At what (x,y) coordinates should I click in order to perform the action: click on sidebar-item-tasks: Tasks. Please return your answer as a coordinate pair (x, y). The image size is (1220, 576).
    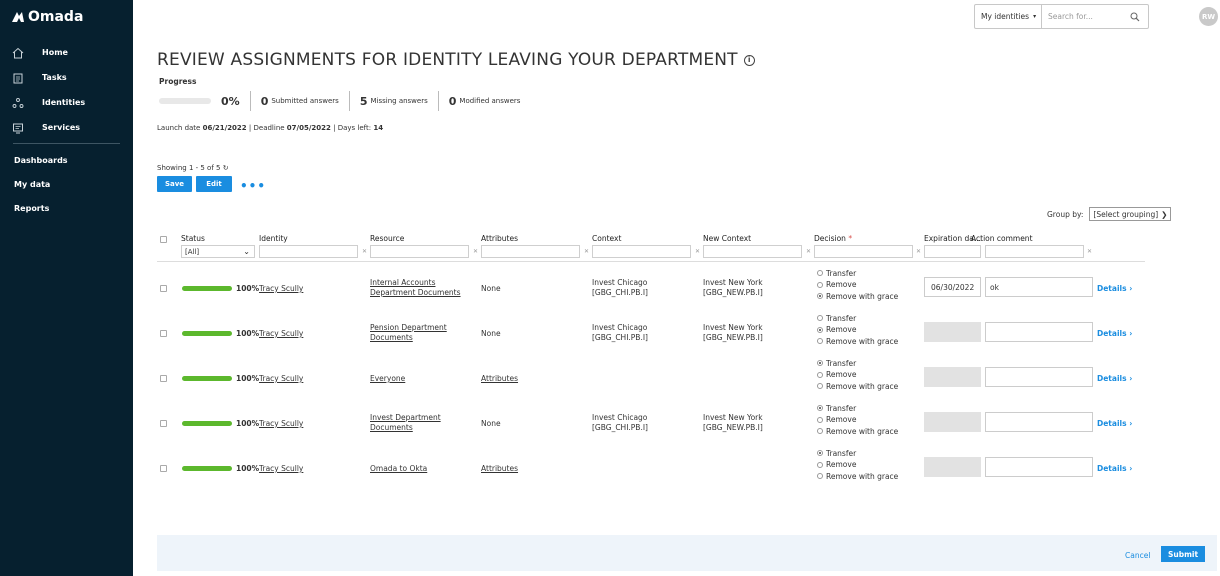
    Looking at the image, I should click on (66, 77).